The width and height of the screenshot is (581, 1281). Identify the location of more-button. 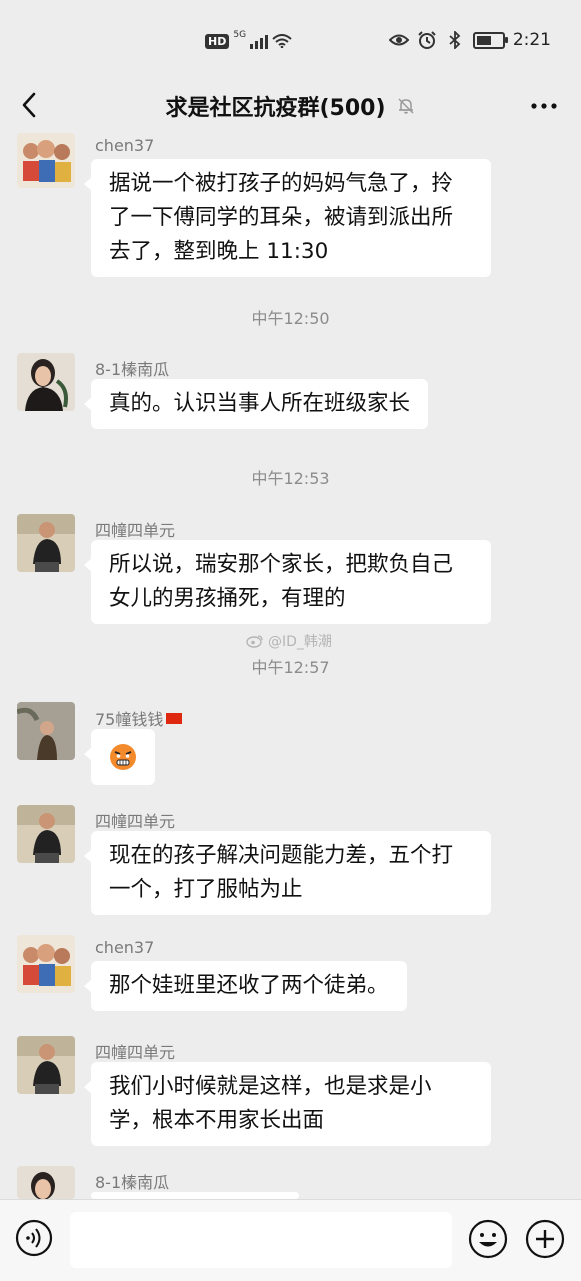
(544, 106).